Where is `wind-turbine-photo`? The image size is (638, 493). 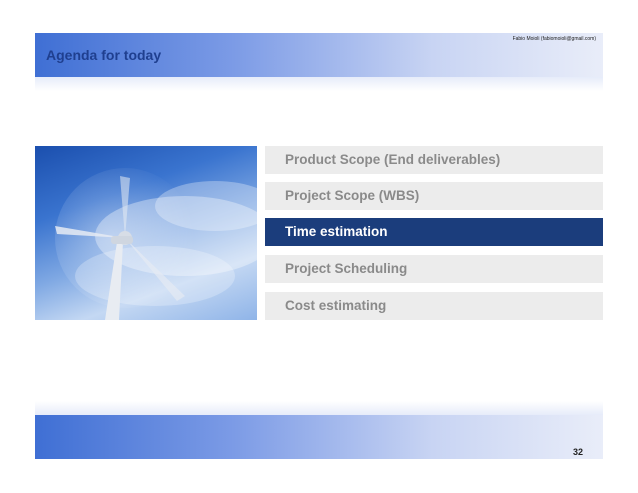
wind-turbine-photo is located at coordinates (146, 233).